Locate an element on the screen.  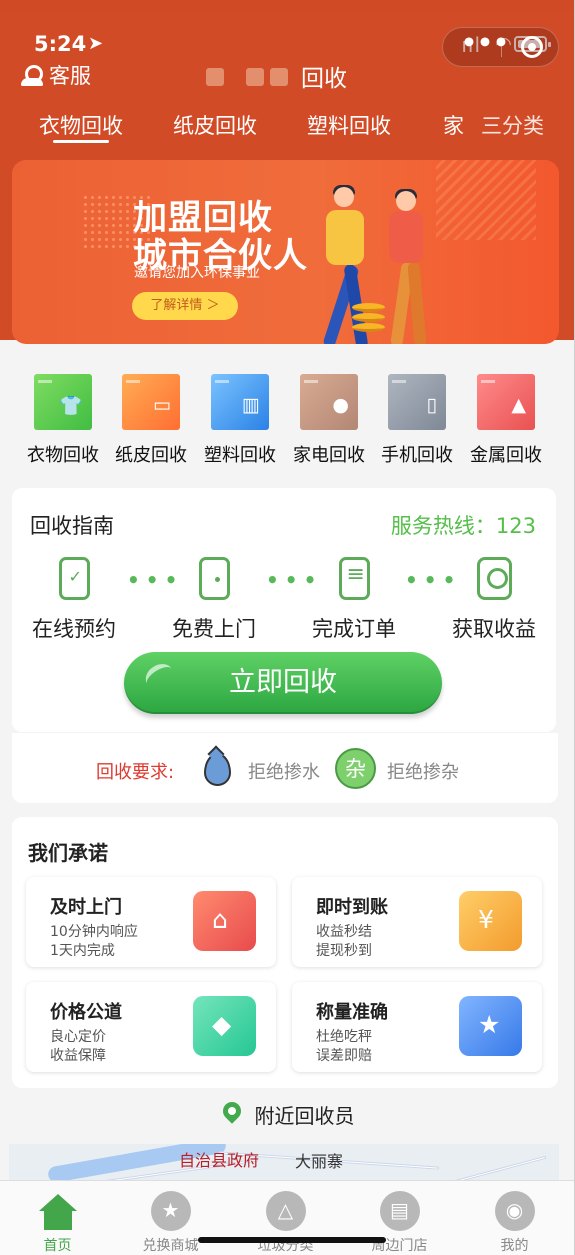
no-water-text: 拒绝掺水 is located at coordinates (284, 772).